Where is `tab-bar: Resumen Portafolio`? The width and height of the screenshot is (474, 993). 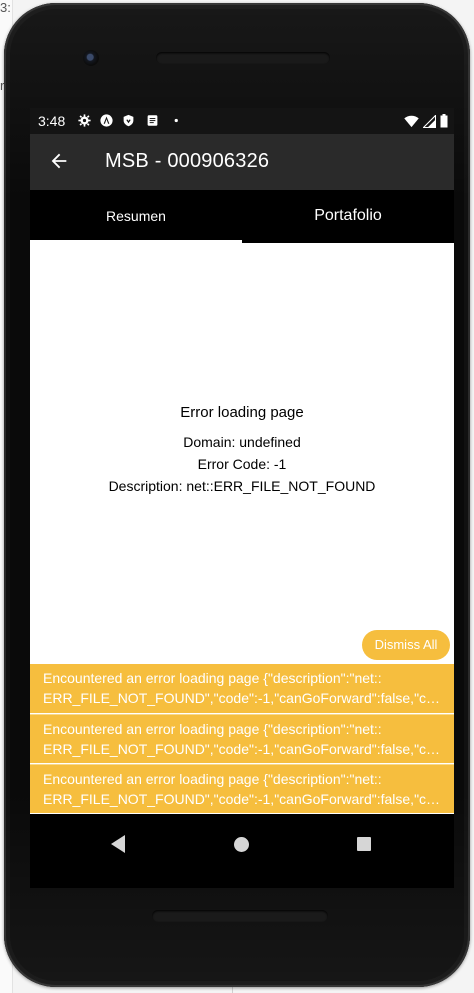
tab-bar: Resumen Portafolio is located at coordinates (242, 216).